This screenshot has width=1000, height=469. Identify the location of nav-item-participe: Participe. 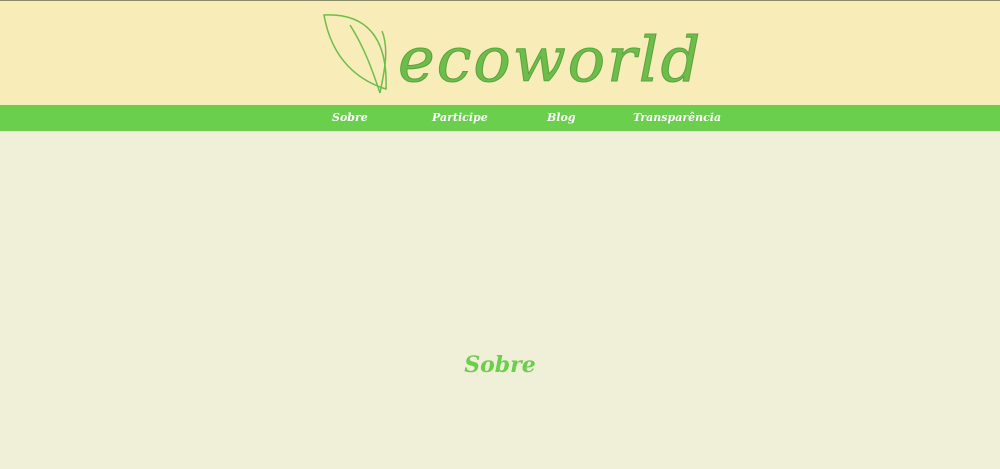
(460, 118).